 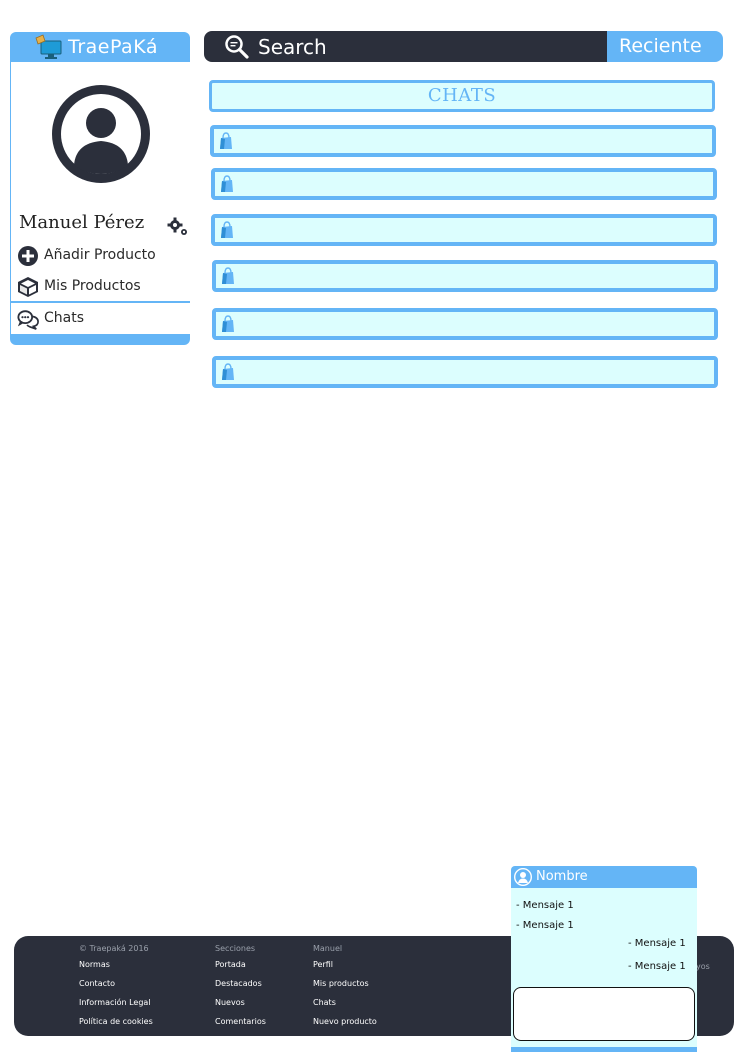 I want to click on menu-item-label: Añadir Producto, so click(x=100, y=255).